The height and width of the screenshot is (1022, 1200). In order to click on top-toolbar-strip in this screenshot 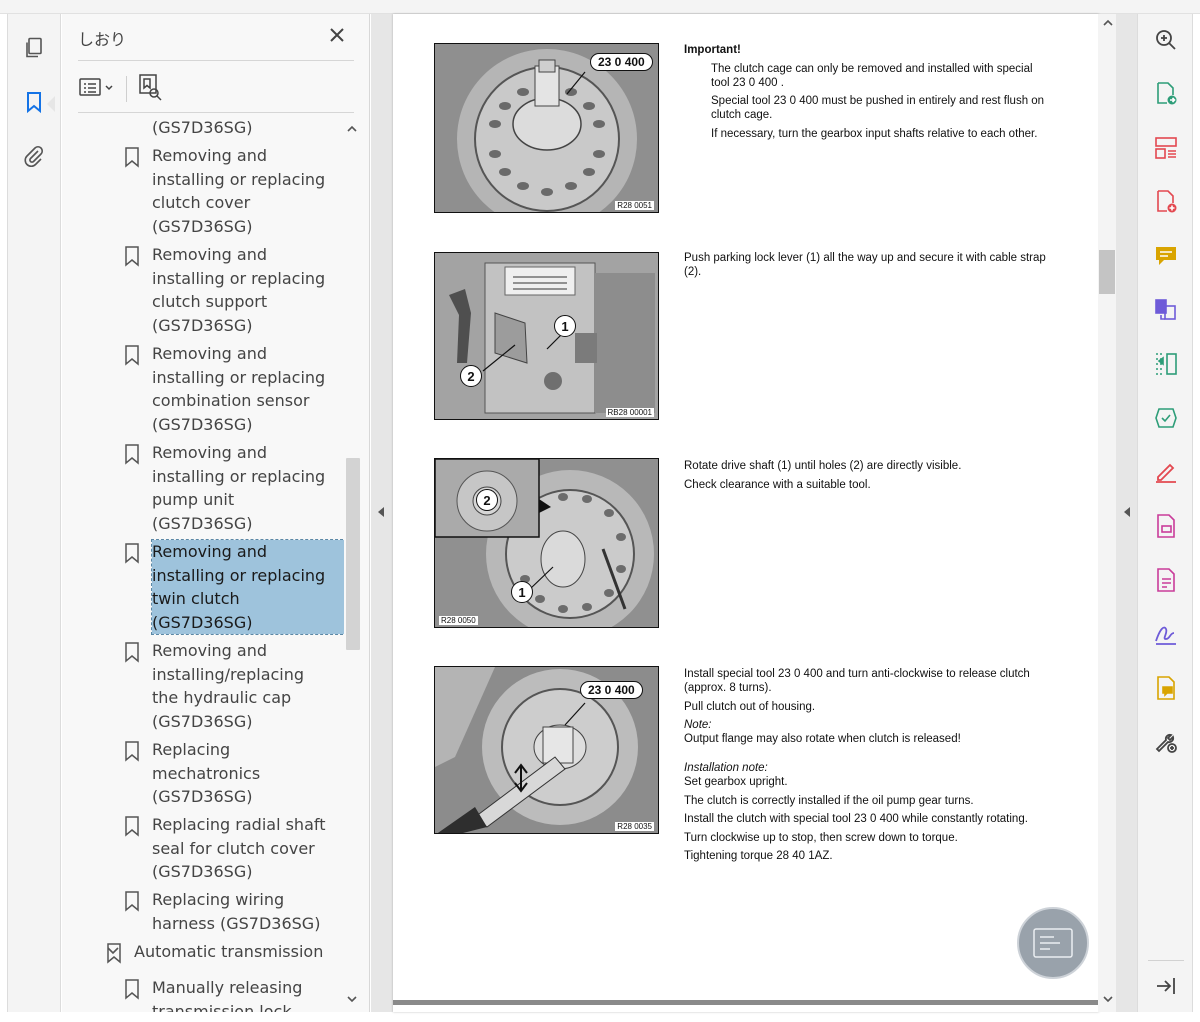, I will do `click(600, 7)`.